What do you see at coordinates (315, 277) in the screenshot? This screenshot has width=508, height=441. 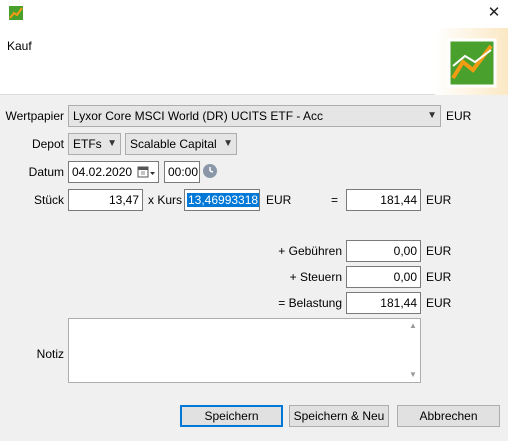 I see `steuern-label: + Steuern` at bounding box center [315, 277].